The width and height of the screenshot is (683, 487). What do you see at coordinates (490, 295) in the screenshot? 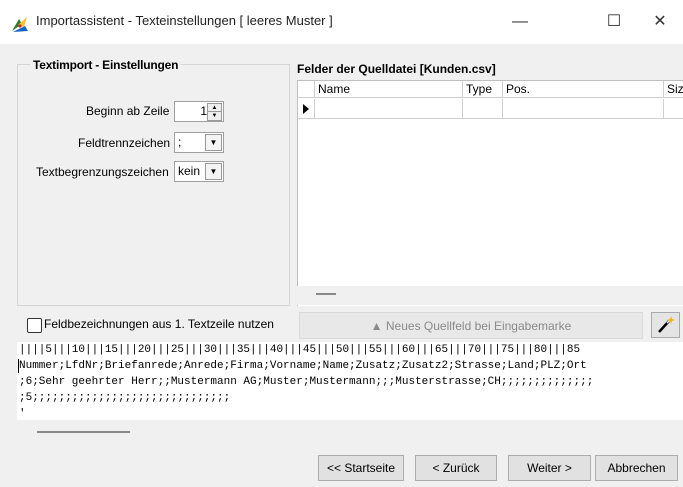
I see `grid-scrollbar` at bounding box center [490, 295].